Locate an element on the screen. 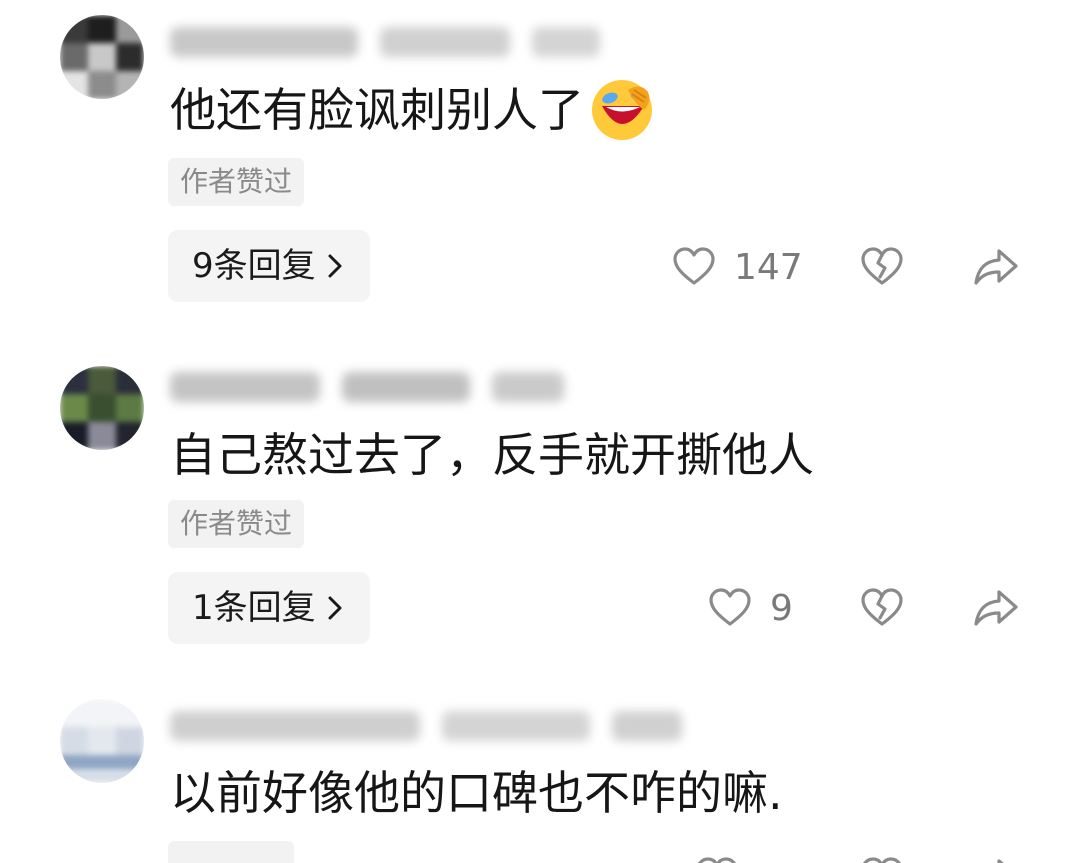 This screenshot has width=1080, height=863. comment-text-content: 自己熬过去了，反手就开撕他人 is located at coordinates (492, 455).